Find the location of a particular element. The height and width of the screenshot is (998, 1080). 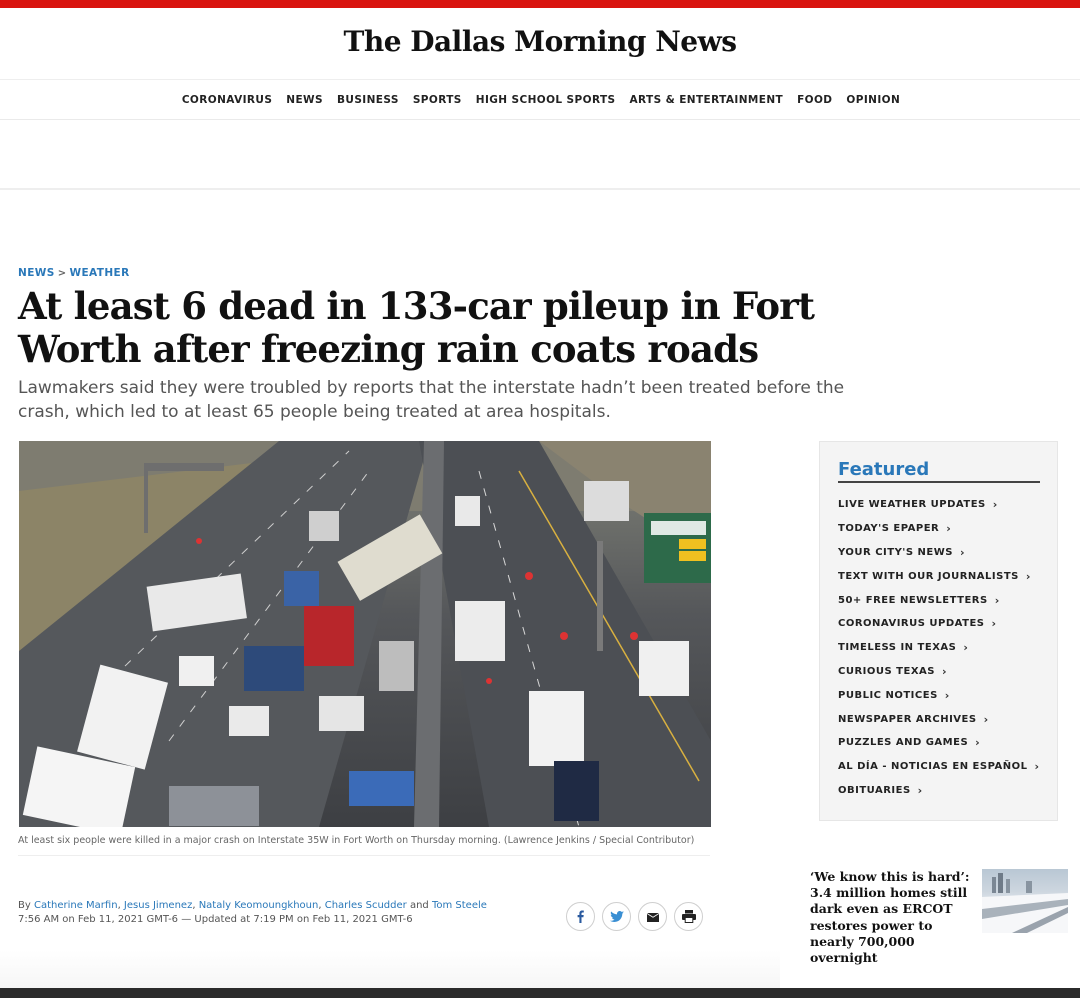

featured-item-label: CURIOUS TEXAS is located at coordinates (886, 671).